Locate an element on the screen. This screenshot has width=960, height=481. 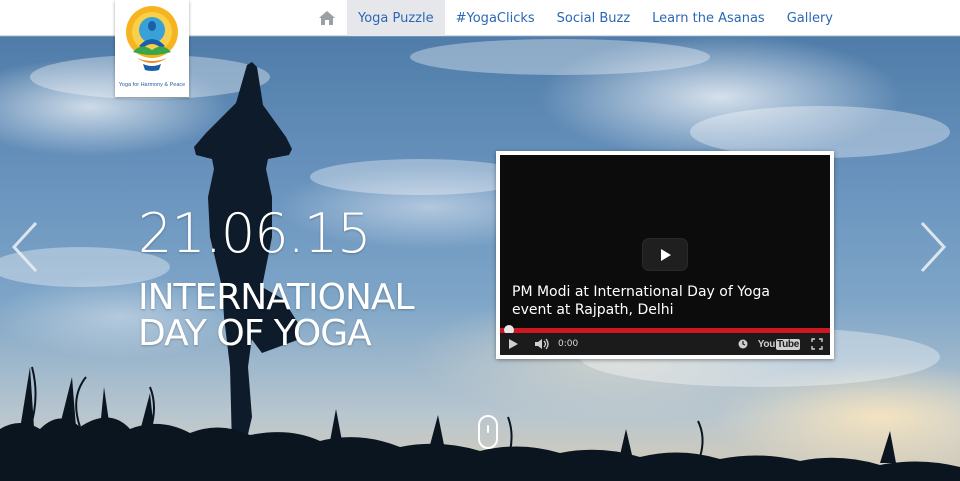
volume-icon is located at coordinates (542, 344).